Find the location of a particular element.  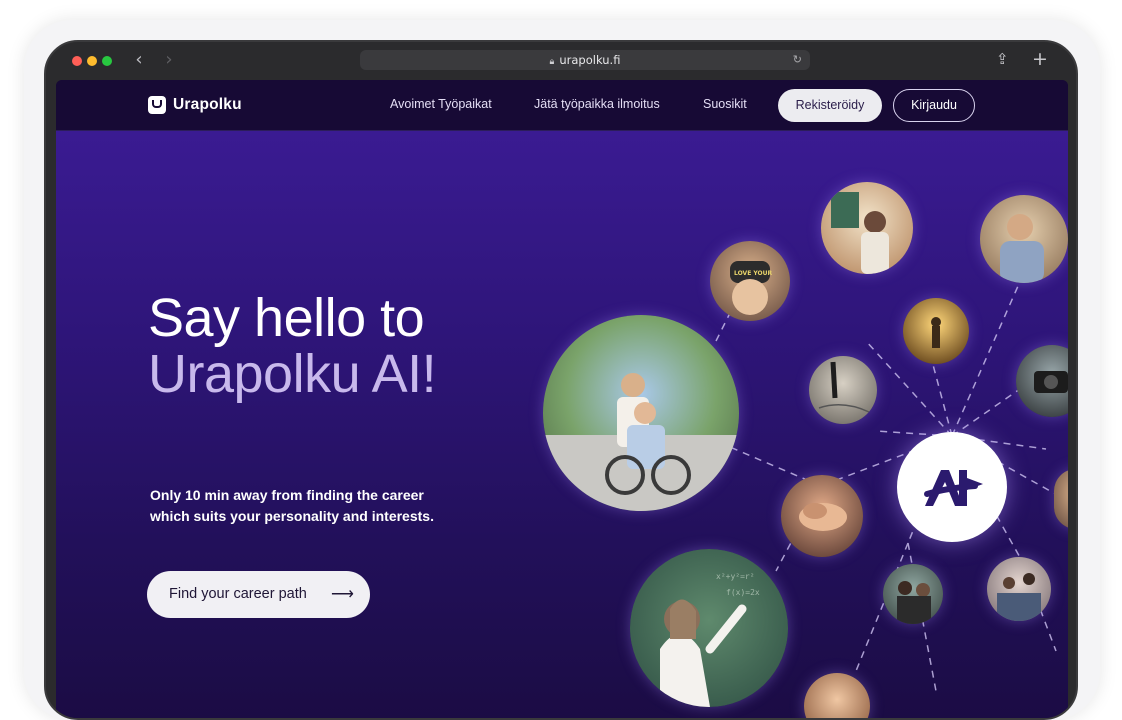

back-arrow-icon: ‹ is located at coordinates (139, 60).